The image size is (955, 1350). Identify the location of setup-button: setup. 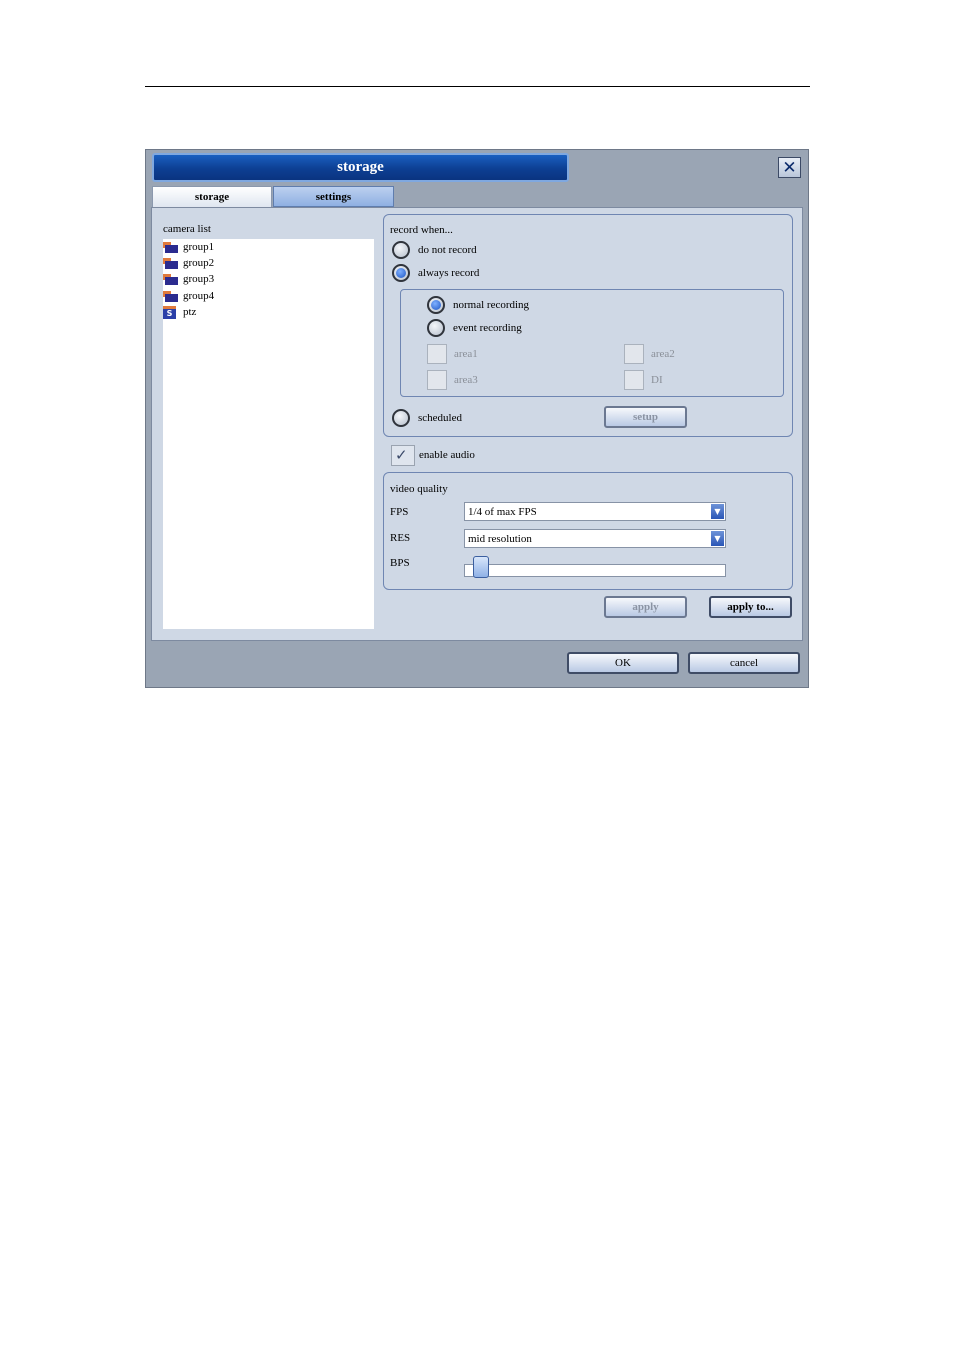
(645, 417).